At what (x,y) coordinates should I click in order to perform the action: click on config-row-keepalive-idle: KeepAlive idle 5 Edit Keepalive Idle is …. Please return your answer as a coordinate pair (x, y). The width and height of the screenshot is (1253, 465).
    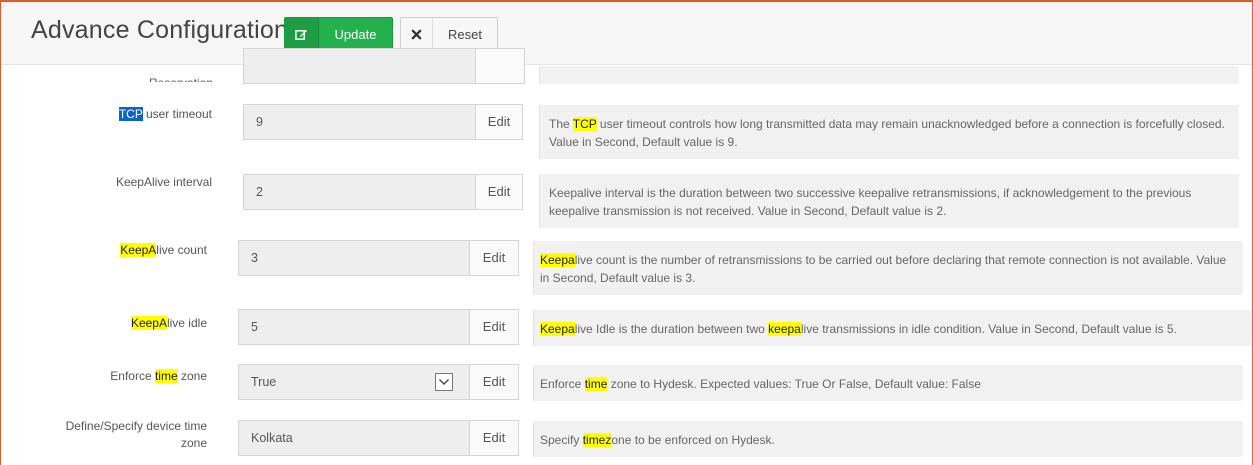
    Looking at the image, I should click on (626, 329).